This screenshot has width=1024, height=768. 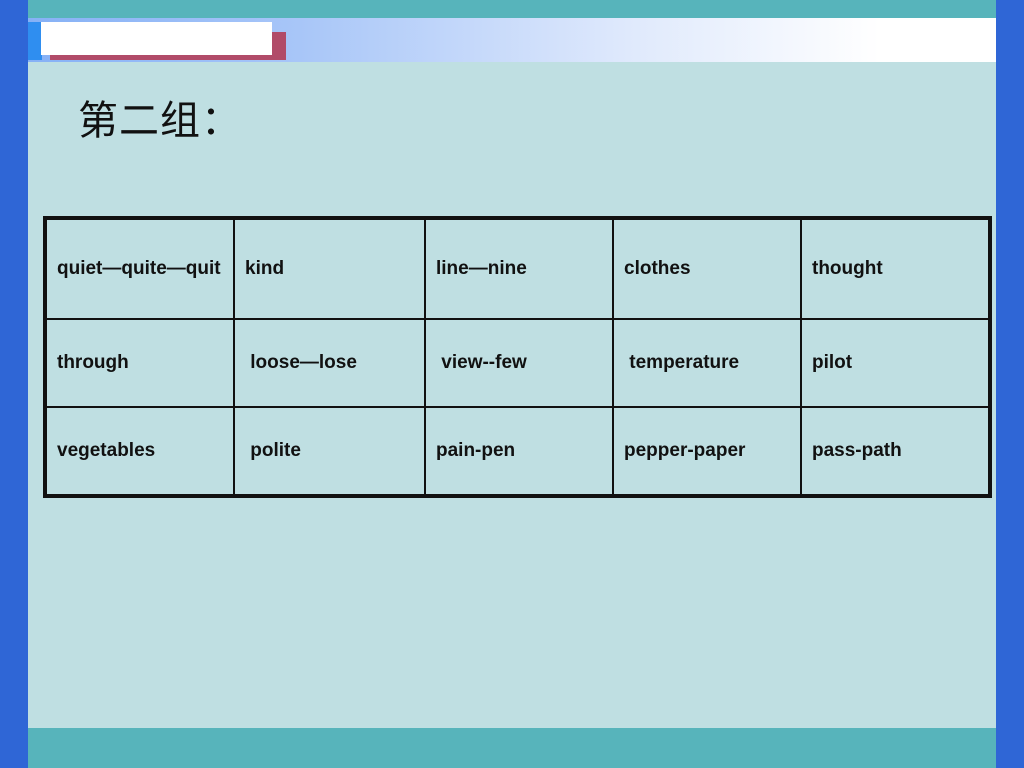 I want to click on header-blue-accent, so click(x=35, y=41).